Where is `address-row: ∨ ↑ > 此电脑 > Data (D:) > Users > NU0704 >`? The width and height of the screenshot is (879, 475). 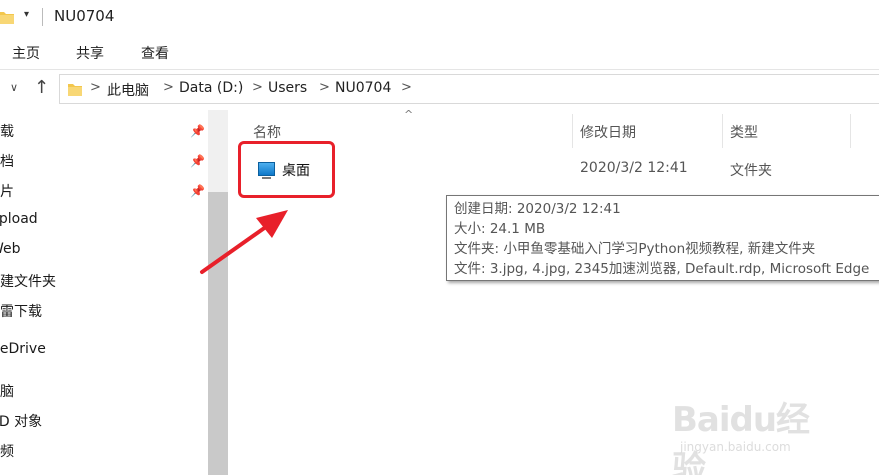
address-row: ∨ ↑ > 此电脑 > Data (D:) > Users > NU0704 > is located at coordinates (439, 89).